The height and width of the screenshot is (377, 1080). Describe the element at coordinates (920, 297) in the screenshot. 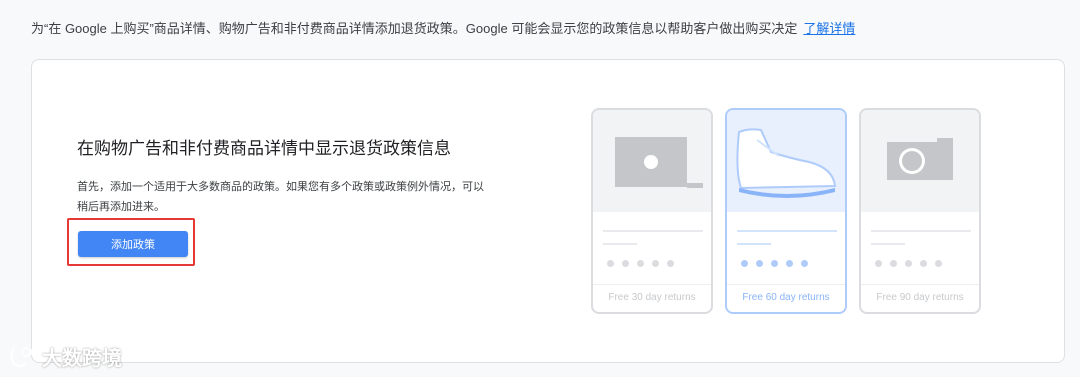

I see `policy-label: Free 90 day returns` at that location.